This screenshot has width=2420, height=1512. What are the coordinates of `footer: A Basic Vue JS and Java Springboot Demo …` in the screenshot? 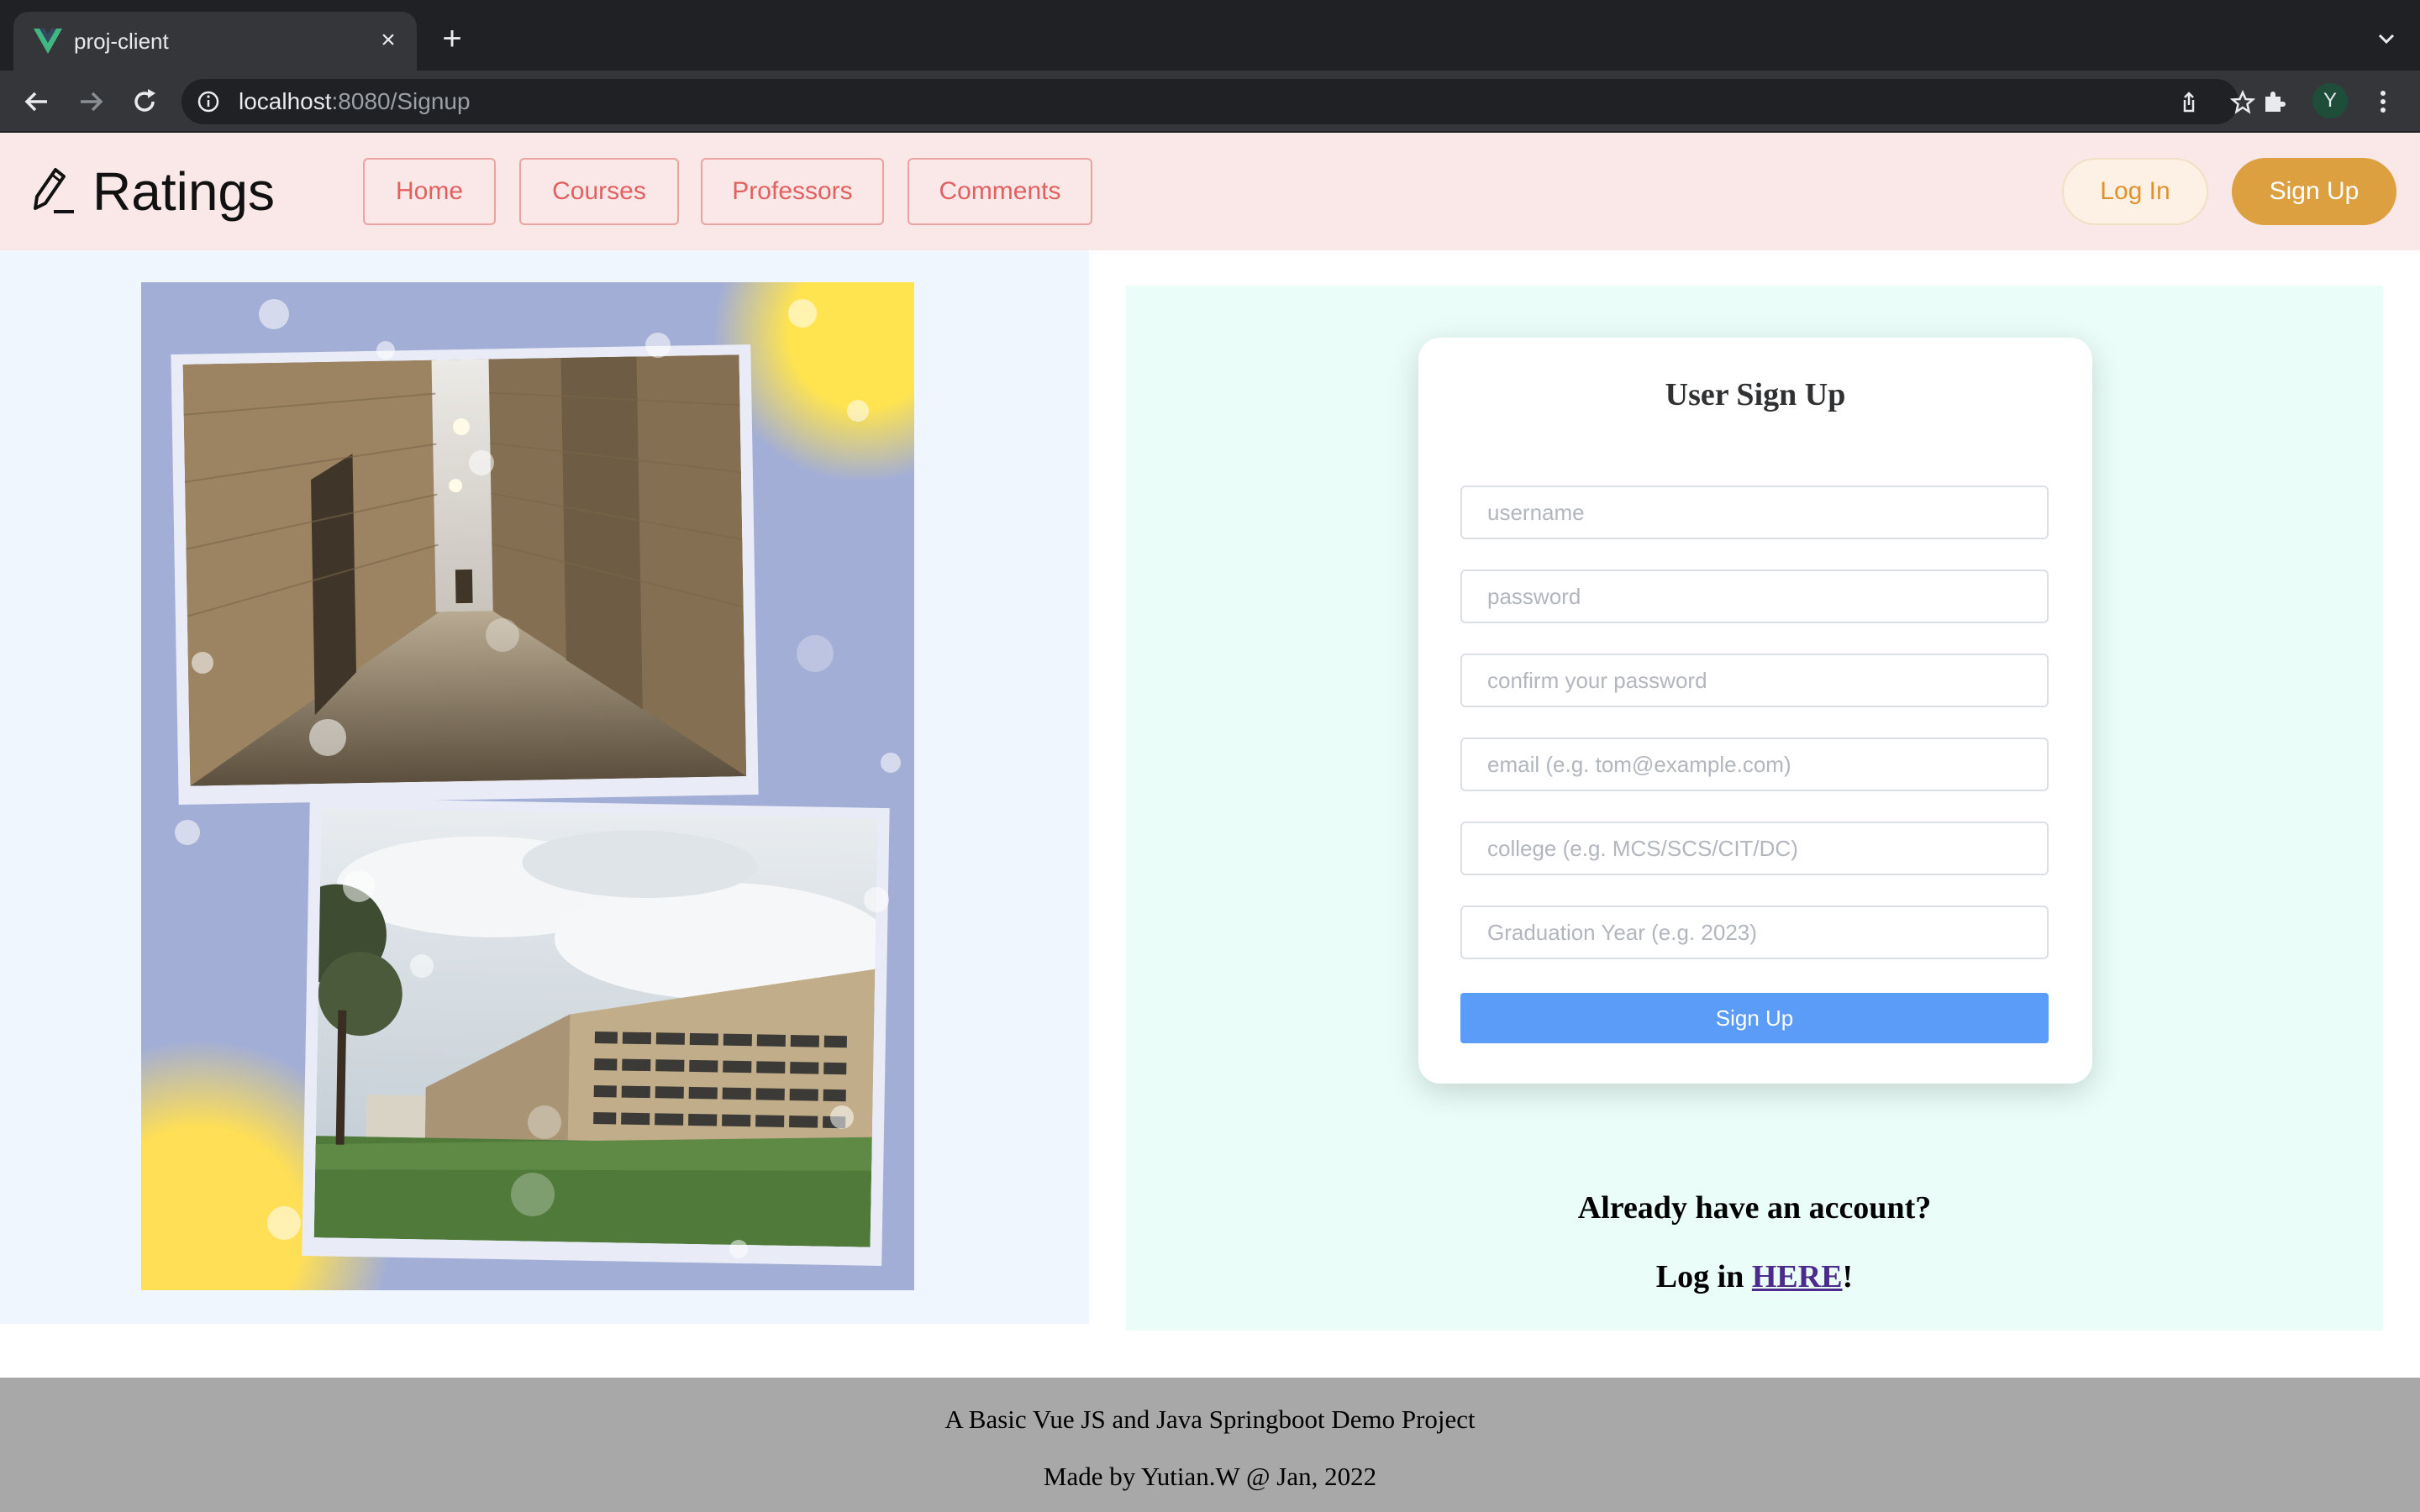 It's located at (1210, 1445).